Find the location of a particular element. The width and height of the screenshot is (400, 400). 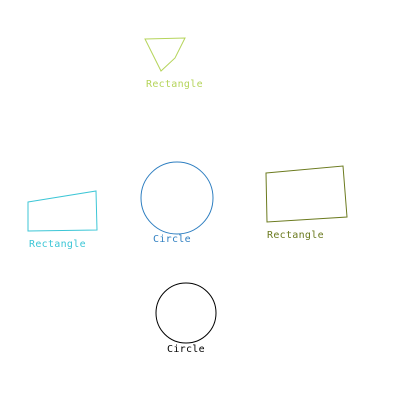

shape-group-3: Rectangle is located at coordinates (62, 220).